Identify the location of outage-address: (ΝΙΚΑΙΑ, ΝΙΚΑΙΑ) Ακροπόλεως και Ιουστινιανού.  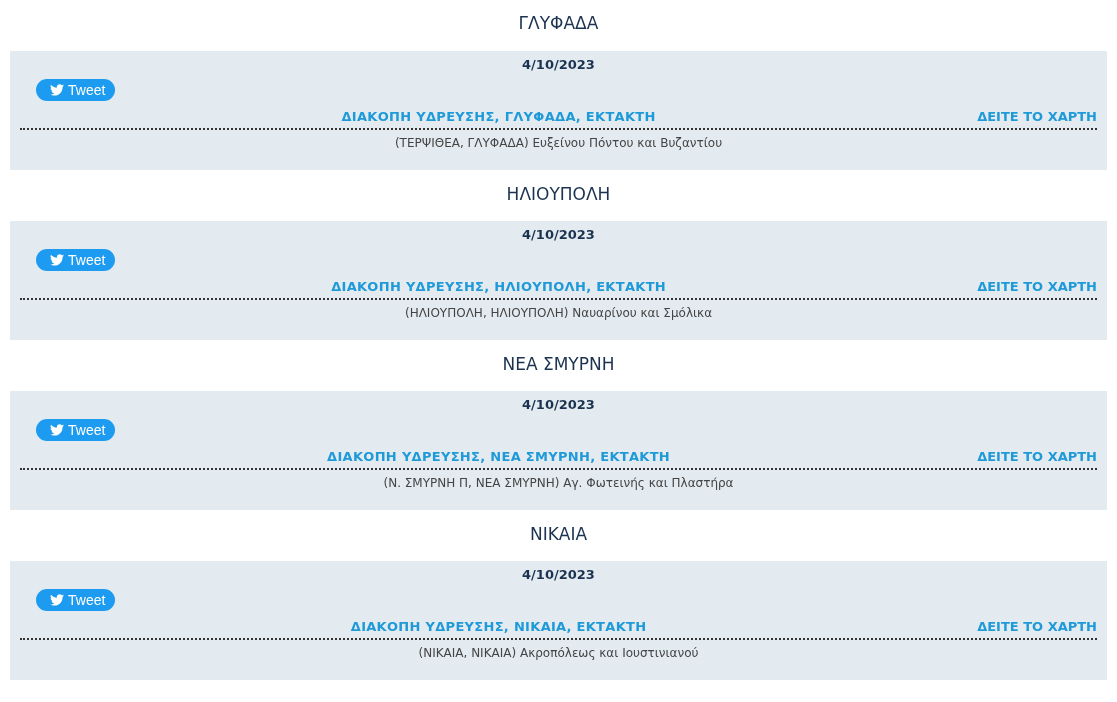
(558, 653).